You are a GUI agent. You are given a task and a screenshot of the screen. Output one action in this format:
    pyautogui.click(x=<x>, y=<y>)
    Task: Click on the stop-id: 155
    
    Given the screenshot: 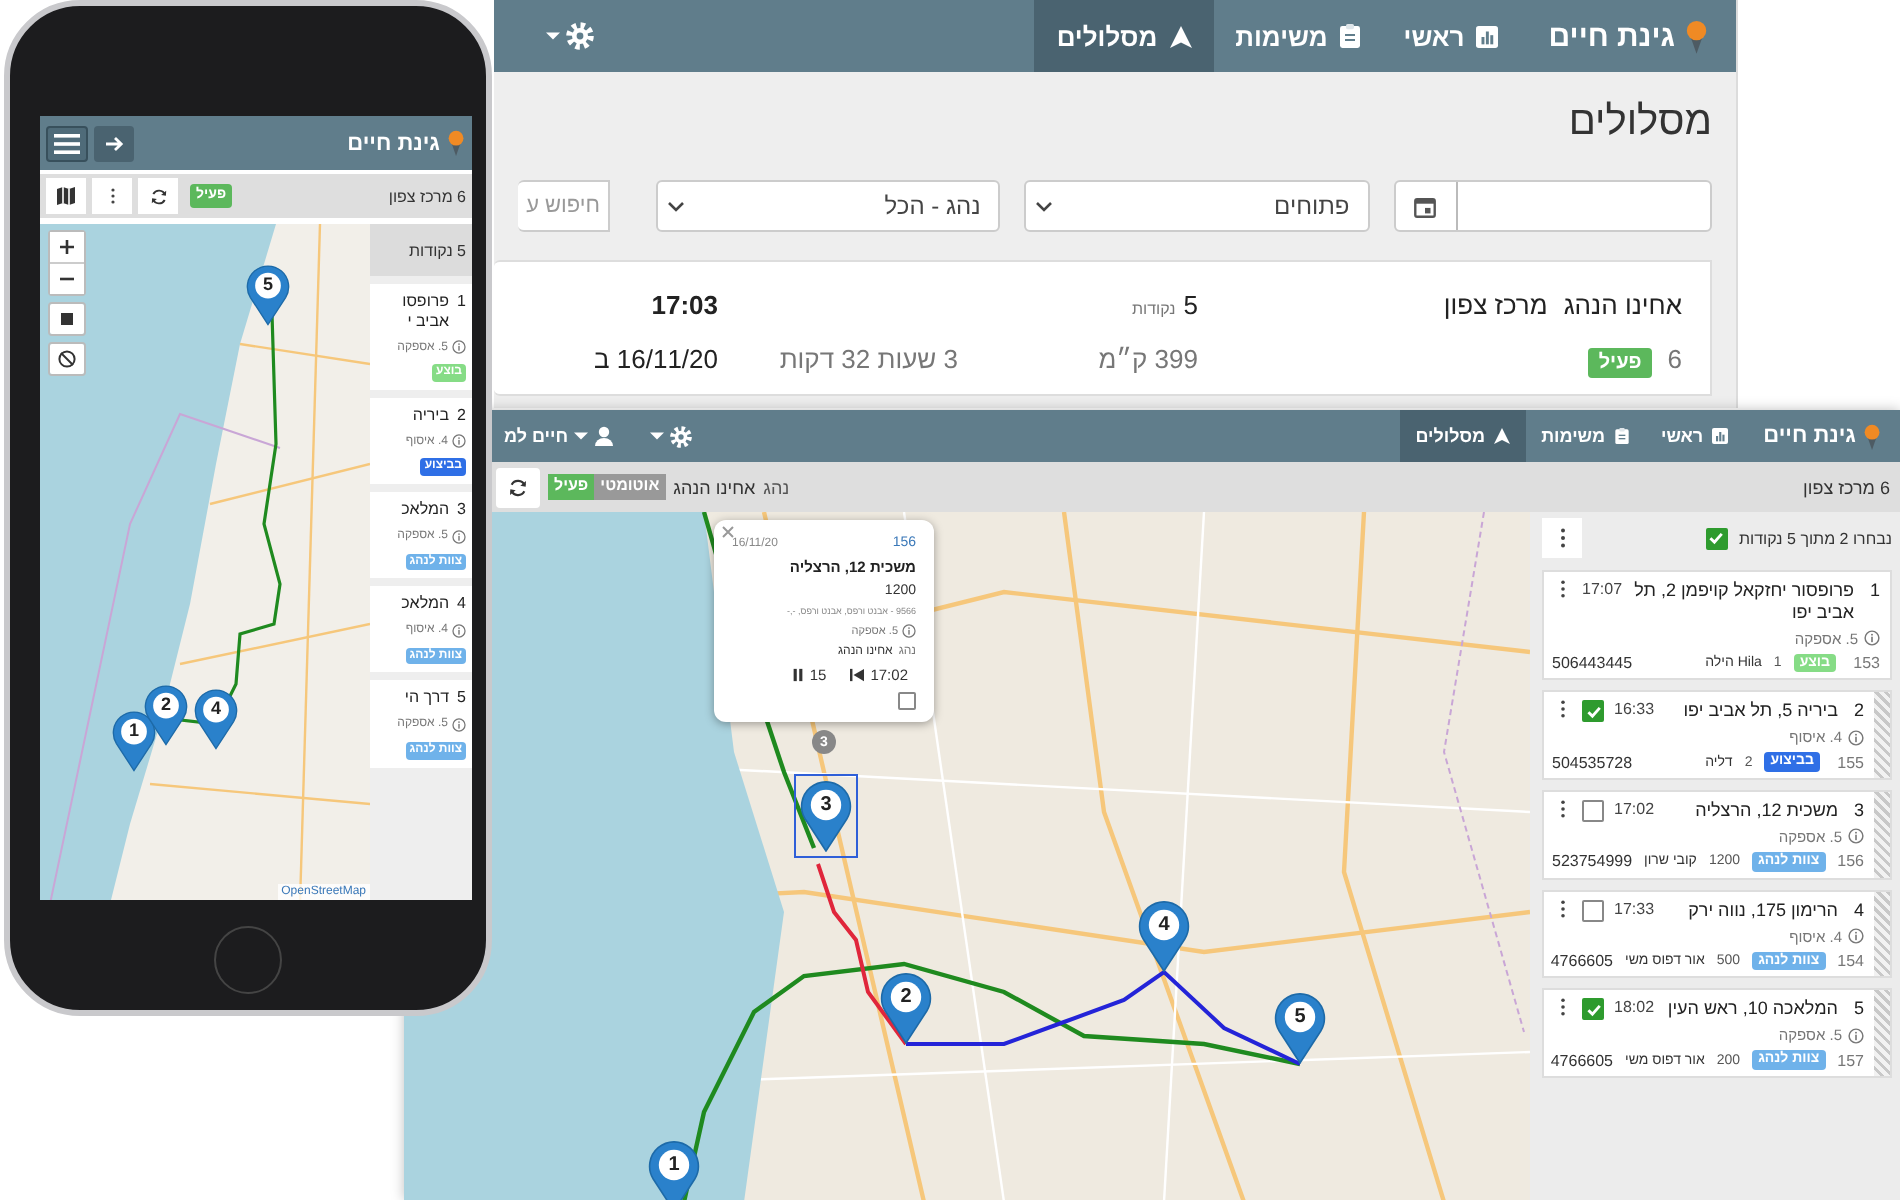 What is the action you would take?
    pyautogui.click(x=1849, y=762)
    